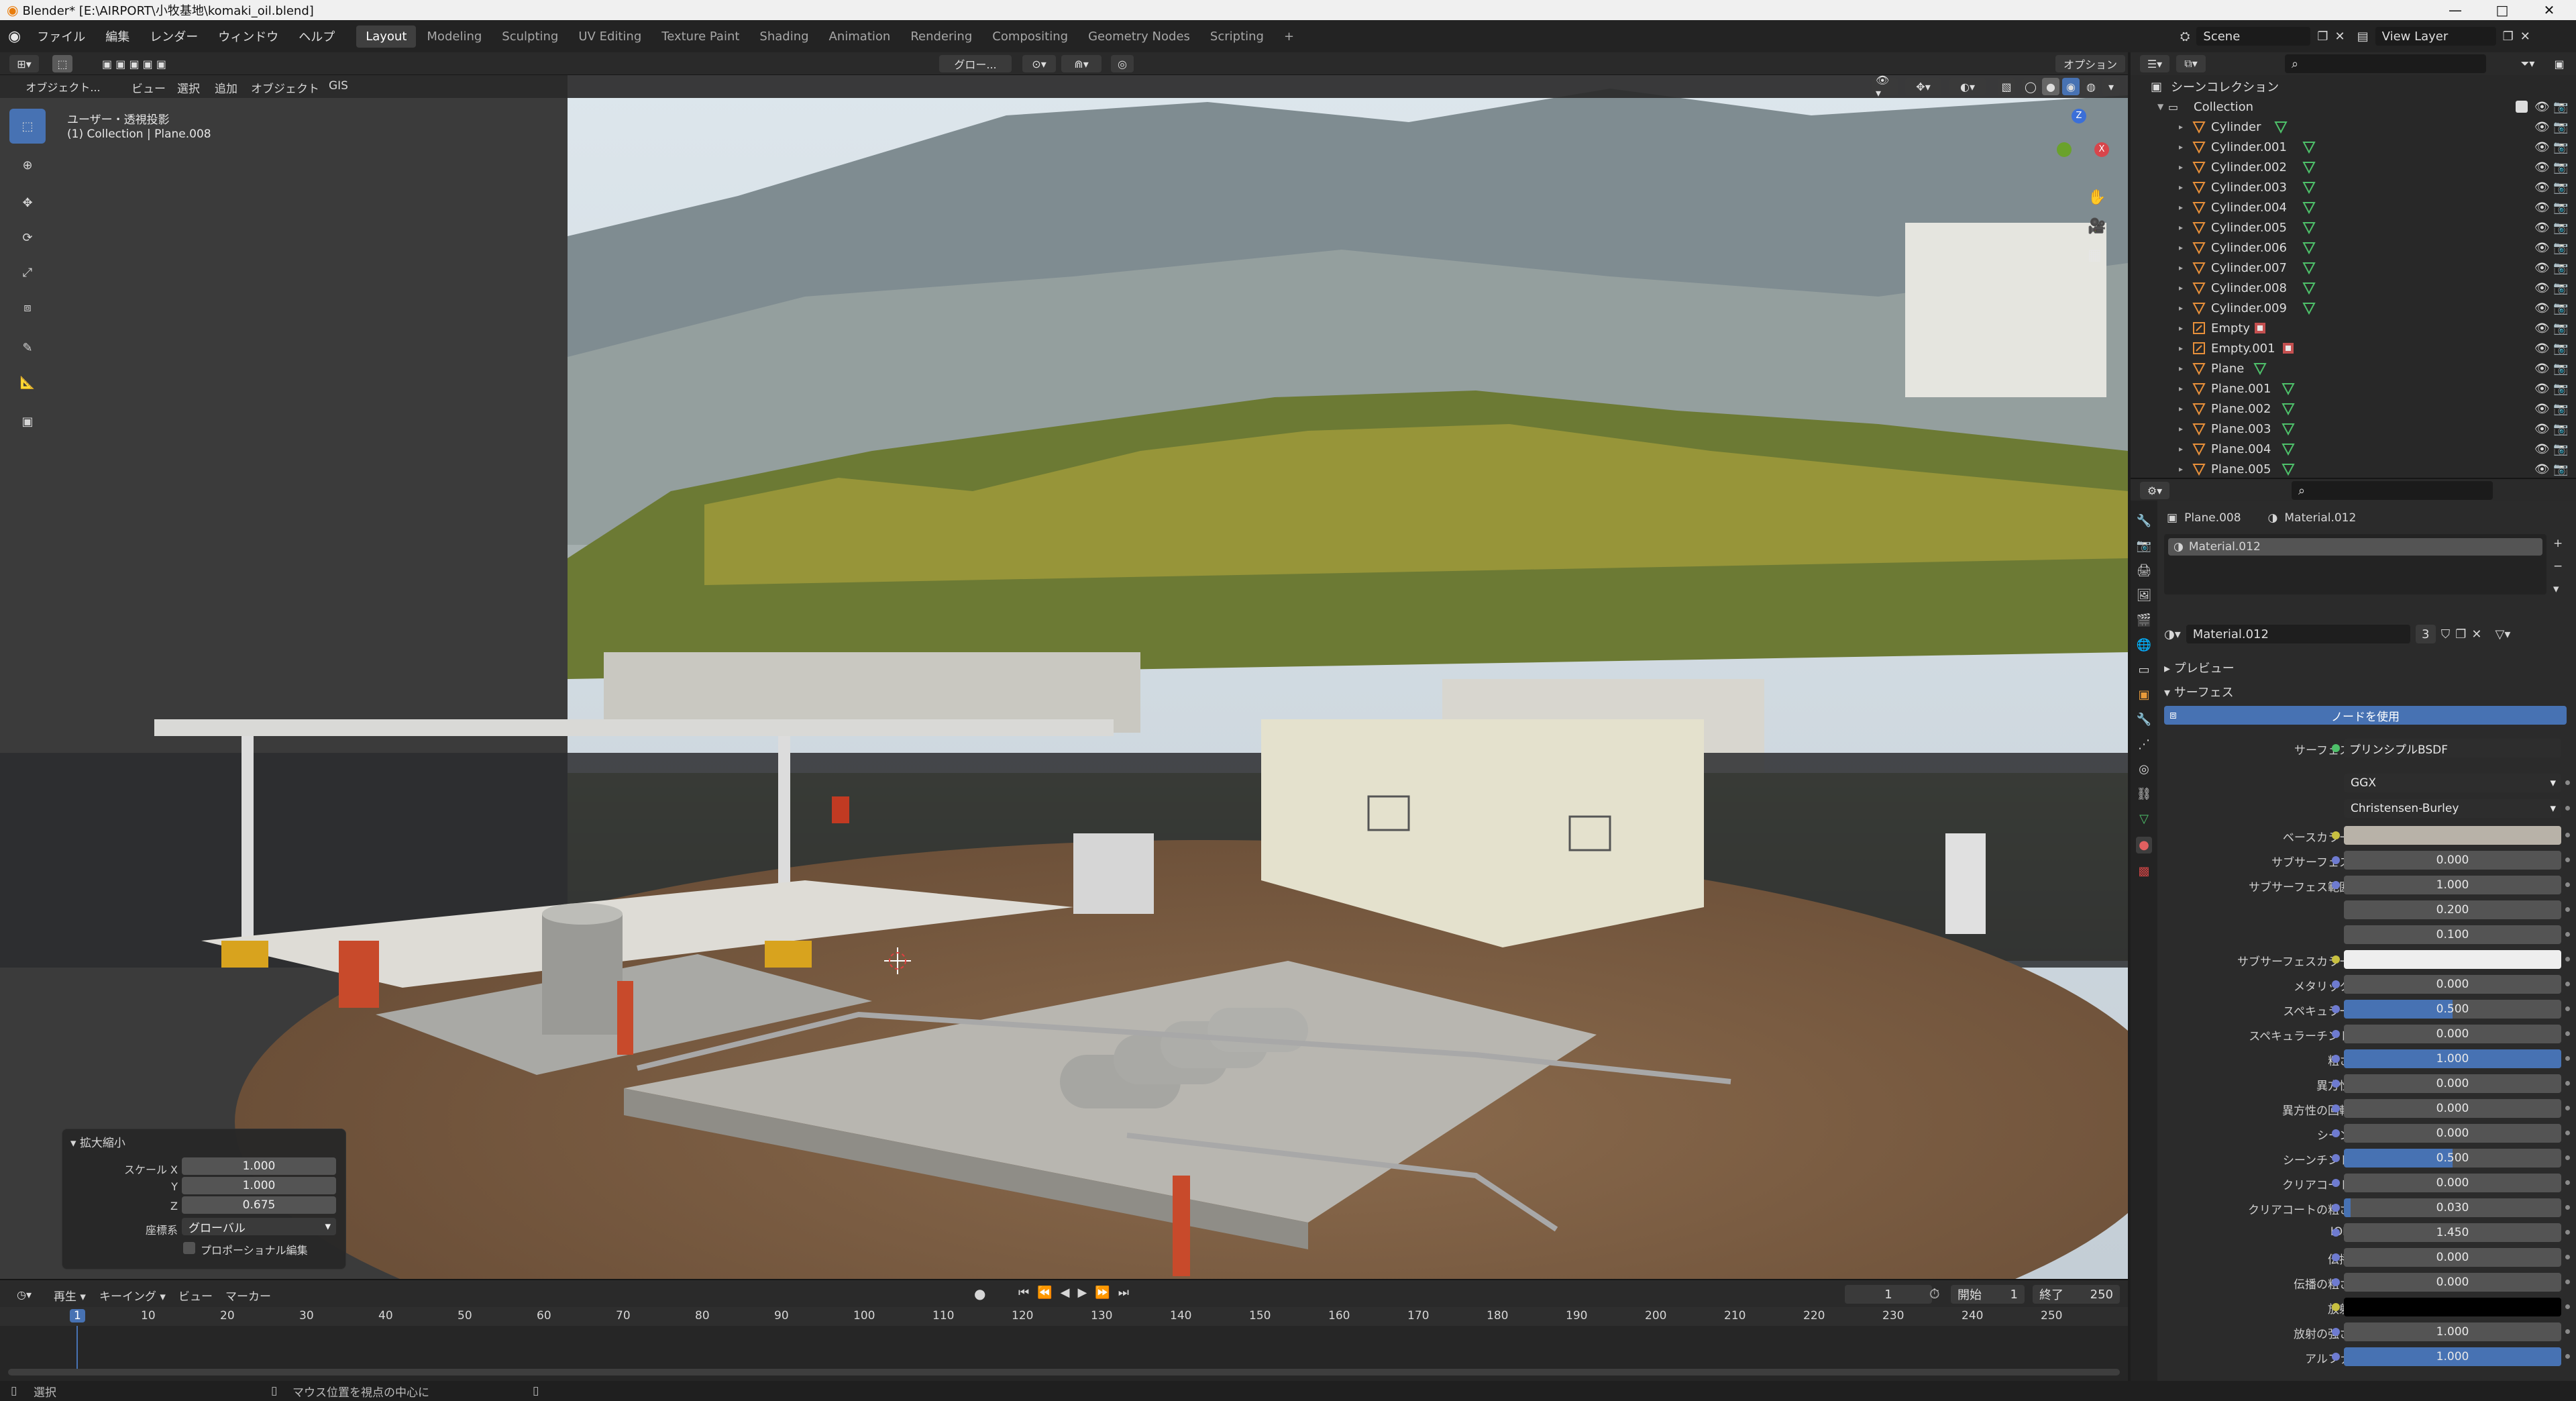 This screenshot has width=2576, height=1401. What do you see at coordinates (259, 1226) in the screenshot?
I see `orientation-dropdown: グローバル ▾` at bounding box center [259, 1226].